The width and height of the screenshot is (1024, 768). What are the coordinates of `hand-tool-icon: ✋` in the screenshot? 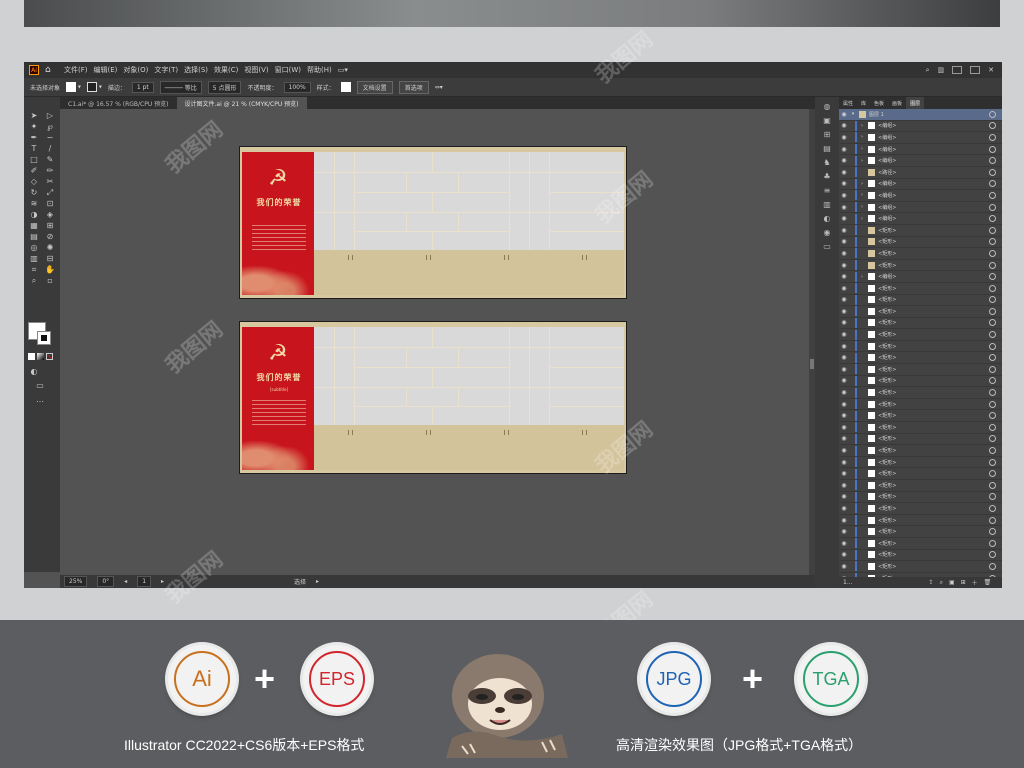 It's located at (50, 269).